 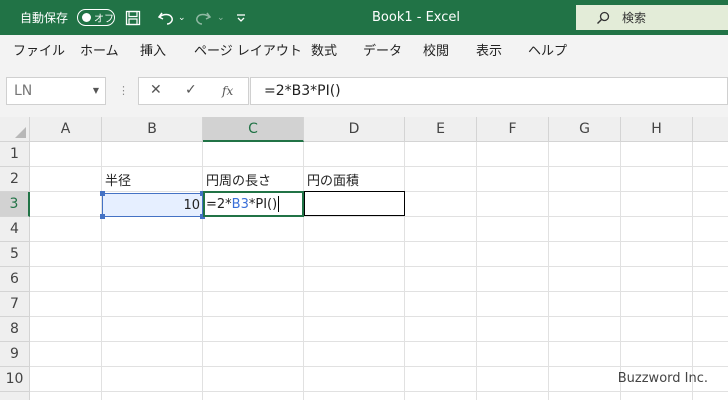 What do you see at coordinates (241, 17) in the screenshot?
I see `customize-qat-icon` at bounding box center [241, 17].